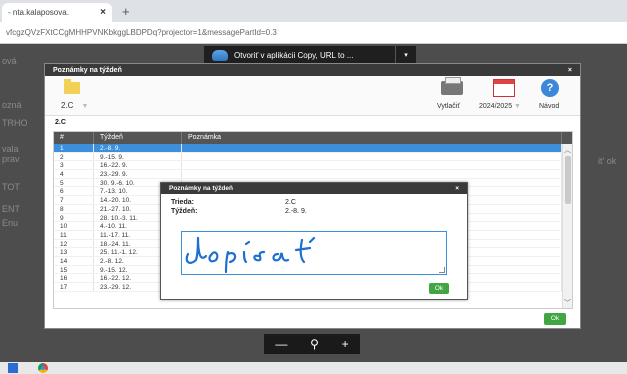 This screenshot has width=627, height=374. Describe the element at coordinates (74, 174) in the screenshot. I see `row-number: 4` at that location.